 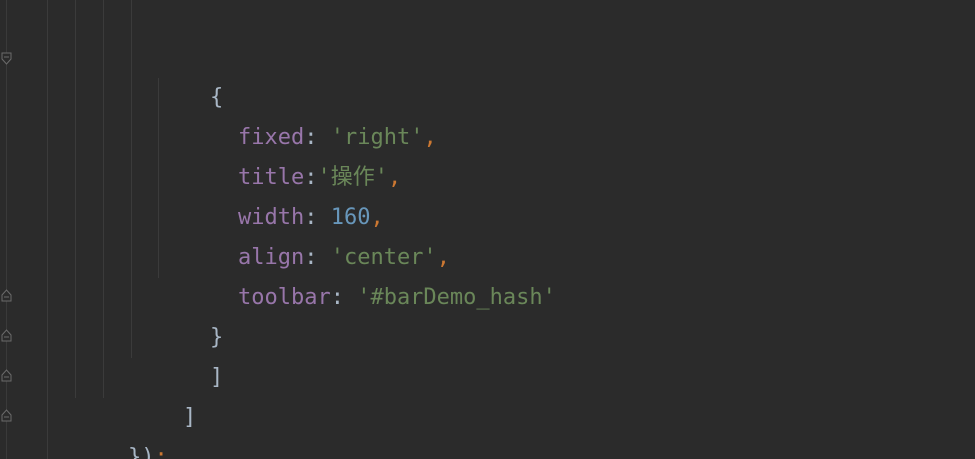 I want to click on code-line: }, so click(x=190, y=314).